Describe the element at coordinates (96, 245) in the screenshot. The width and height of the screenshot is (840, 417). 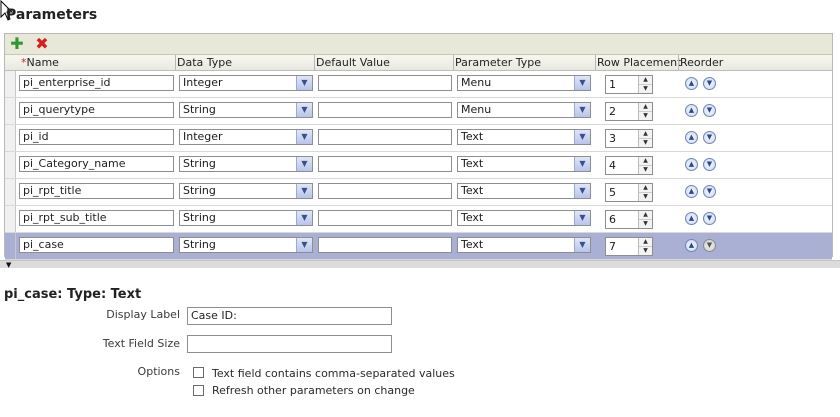
I see `name-input: pi_case` at that location.